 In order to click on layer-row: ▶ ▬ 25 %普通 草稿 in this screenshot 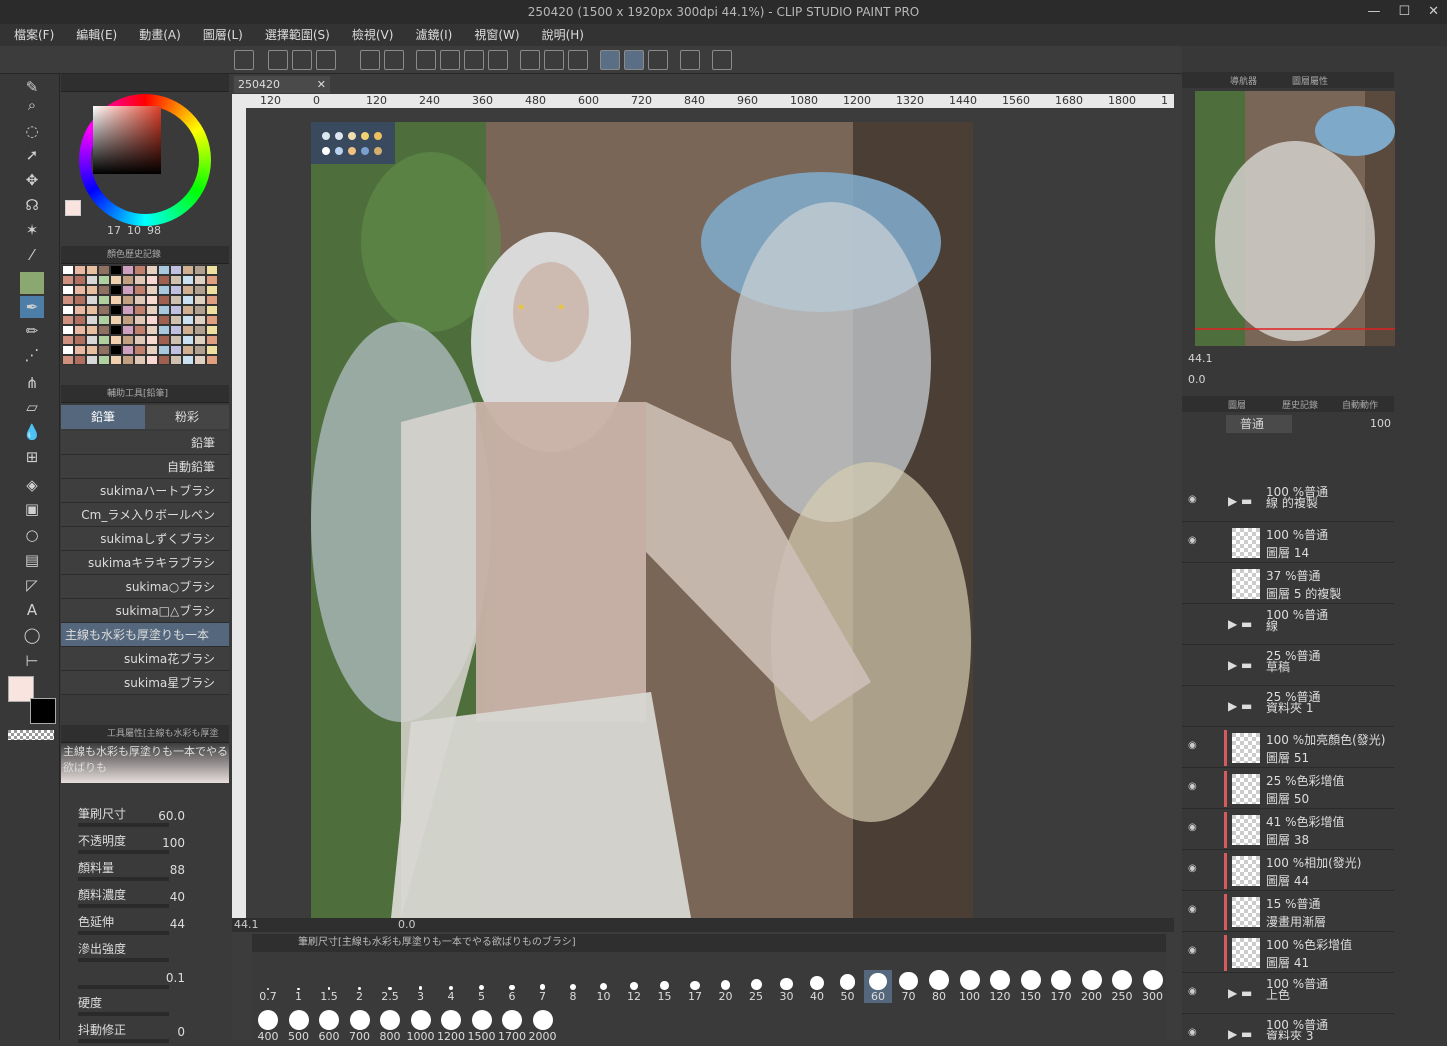, I will do `click(1288, 666)`.